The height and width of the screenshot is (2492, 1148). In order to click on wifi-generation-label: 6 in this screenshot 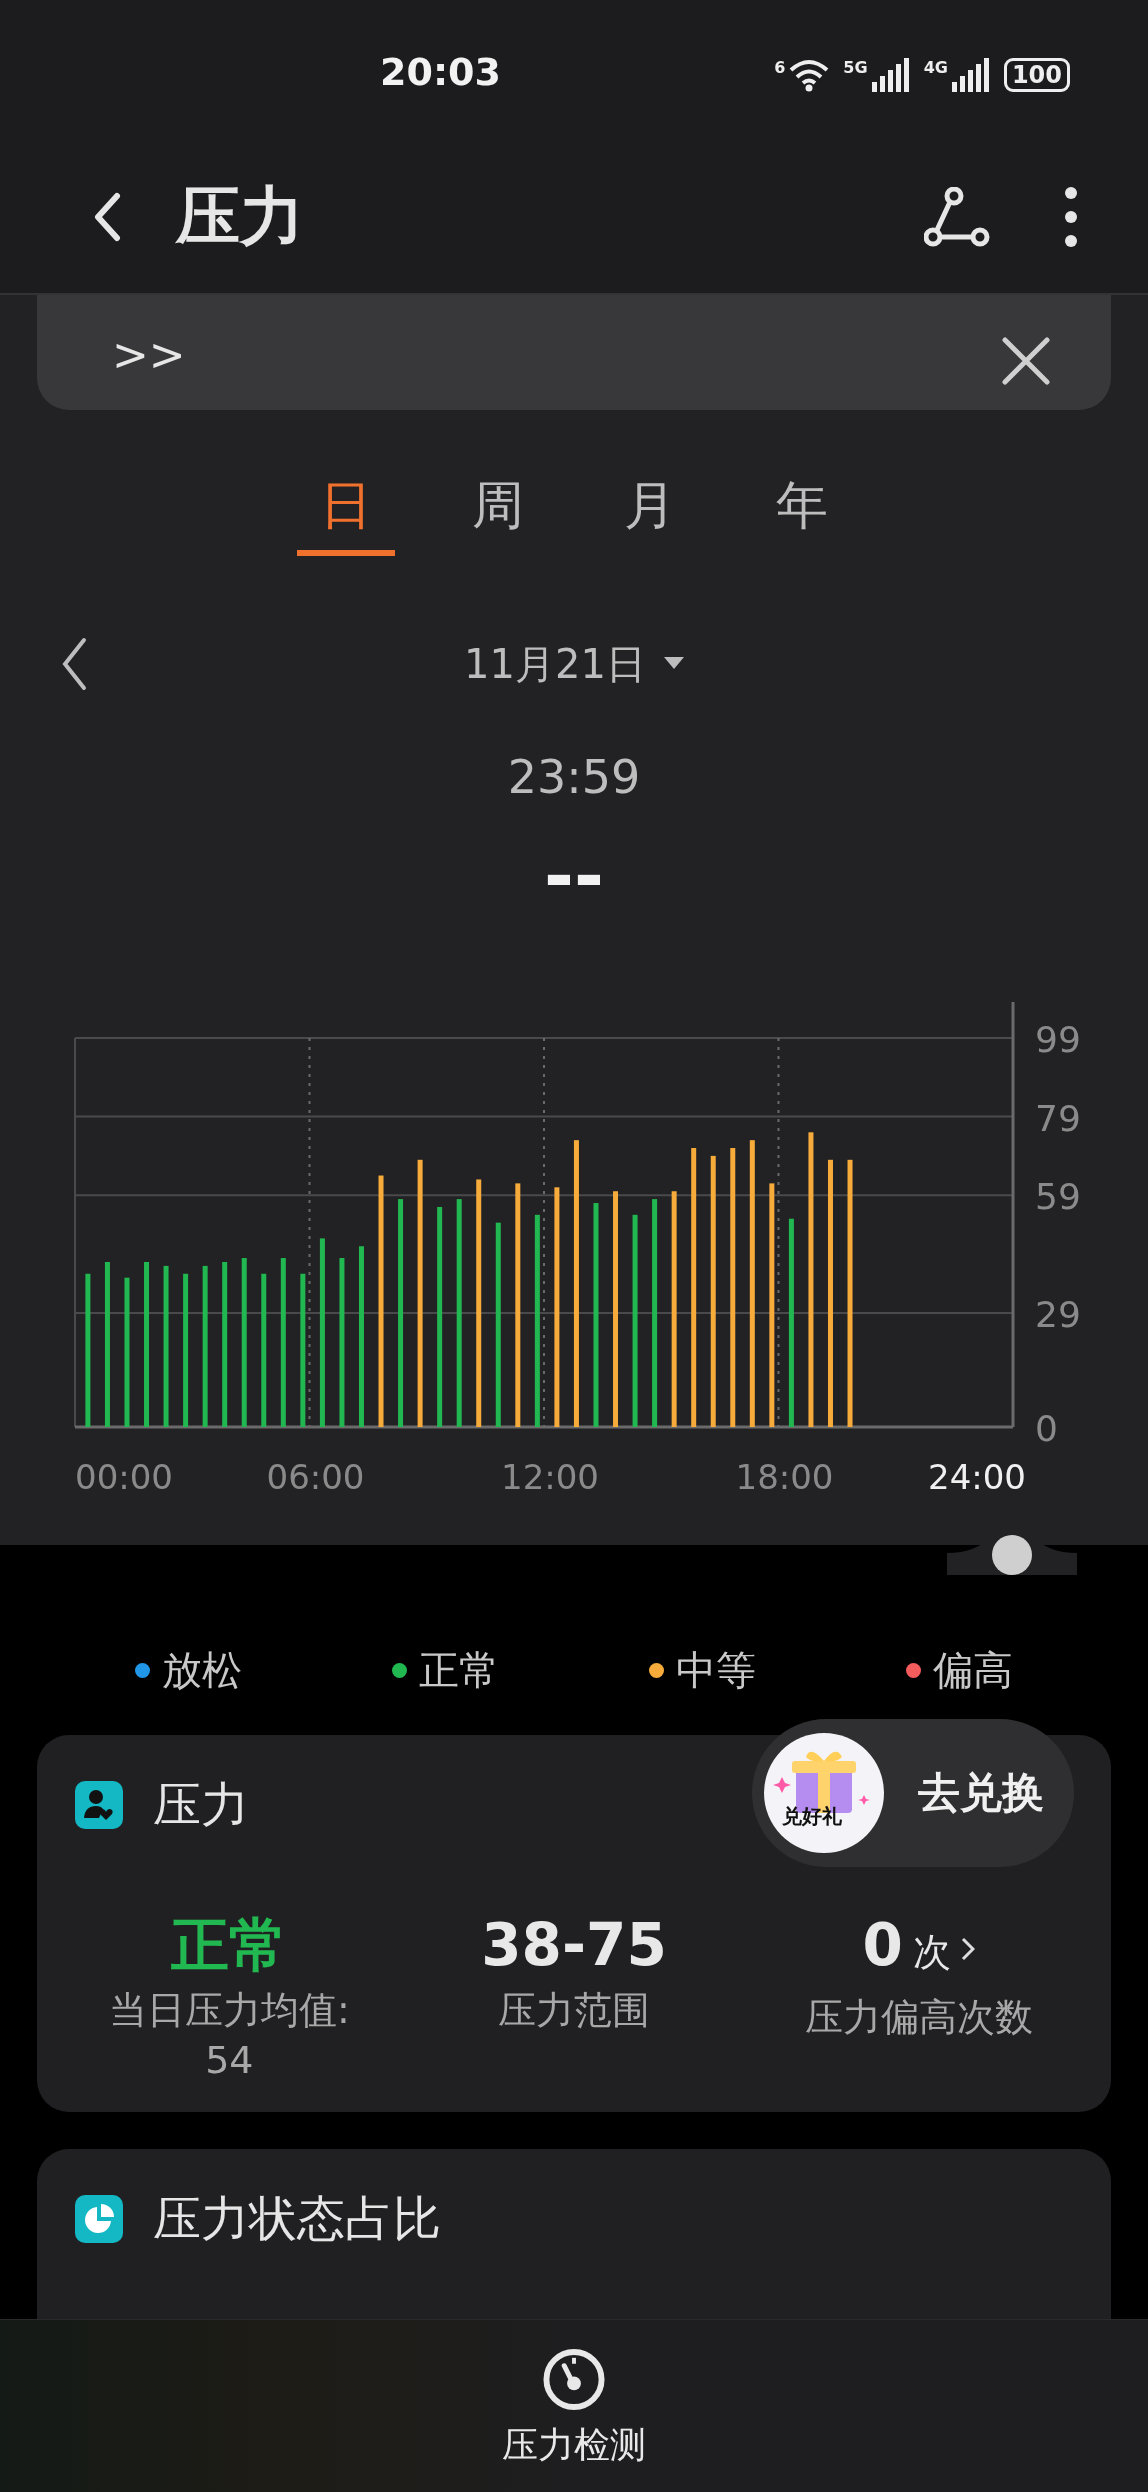, I will do `click(780, 67)`.